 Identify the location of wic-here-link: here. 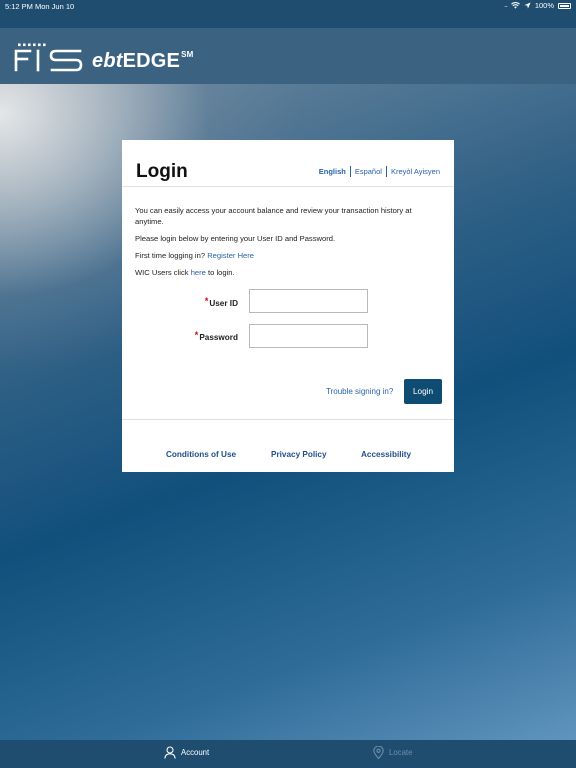
(198, 272).